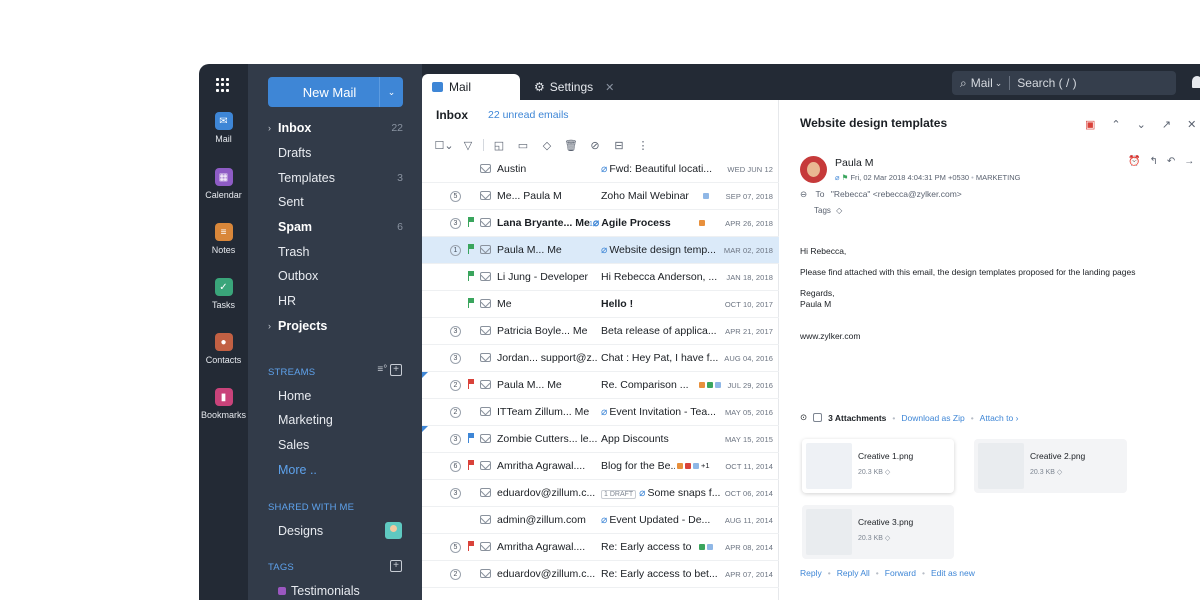  What do you see at coordinates (335, 227) in the screenshot?
I see `folder-spam: Spam 6` at bounding box center [335, 227].